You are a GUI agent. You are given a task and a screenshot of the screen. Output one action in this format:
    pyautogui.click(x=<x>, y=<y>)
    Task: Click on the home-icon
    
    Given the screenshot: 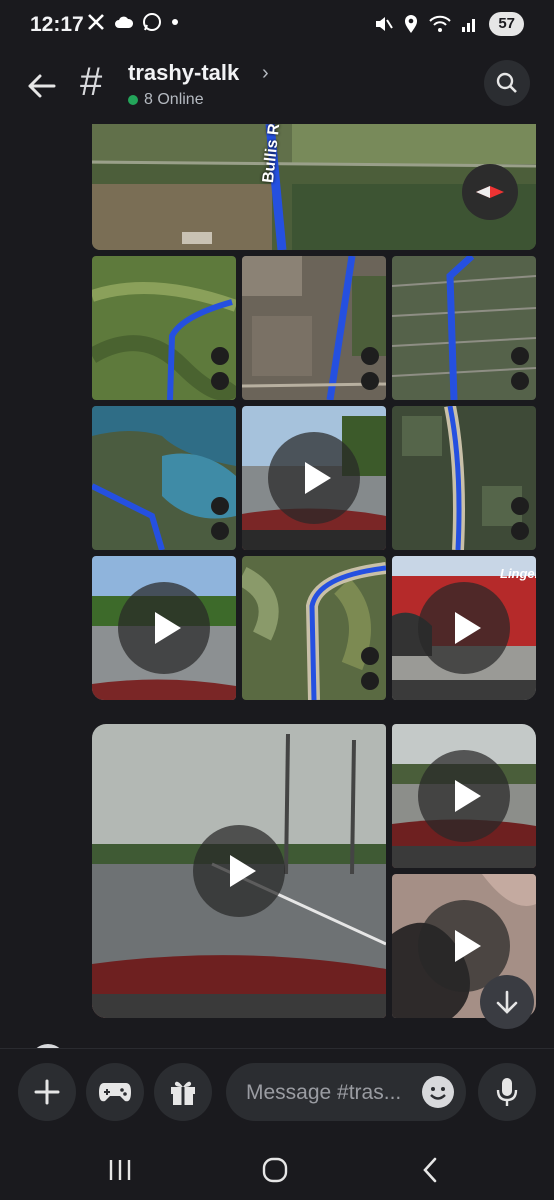 What is the action you would take?
    pyautogui.click(x=275, y=1170)
    